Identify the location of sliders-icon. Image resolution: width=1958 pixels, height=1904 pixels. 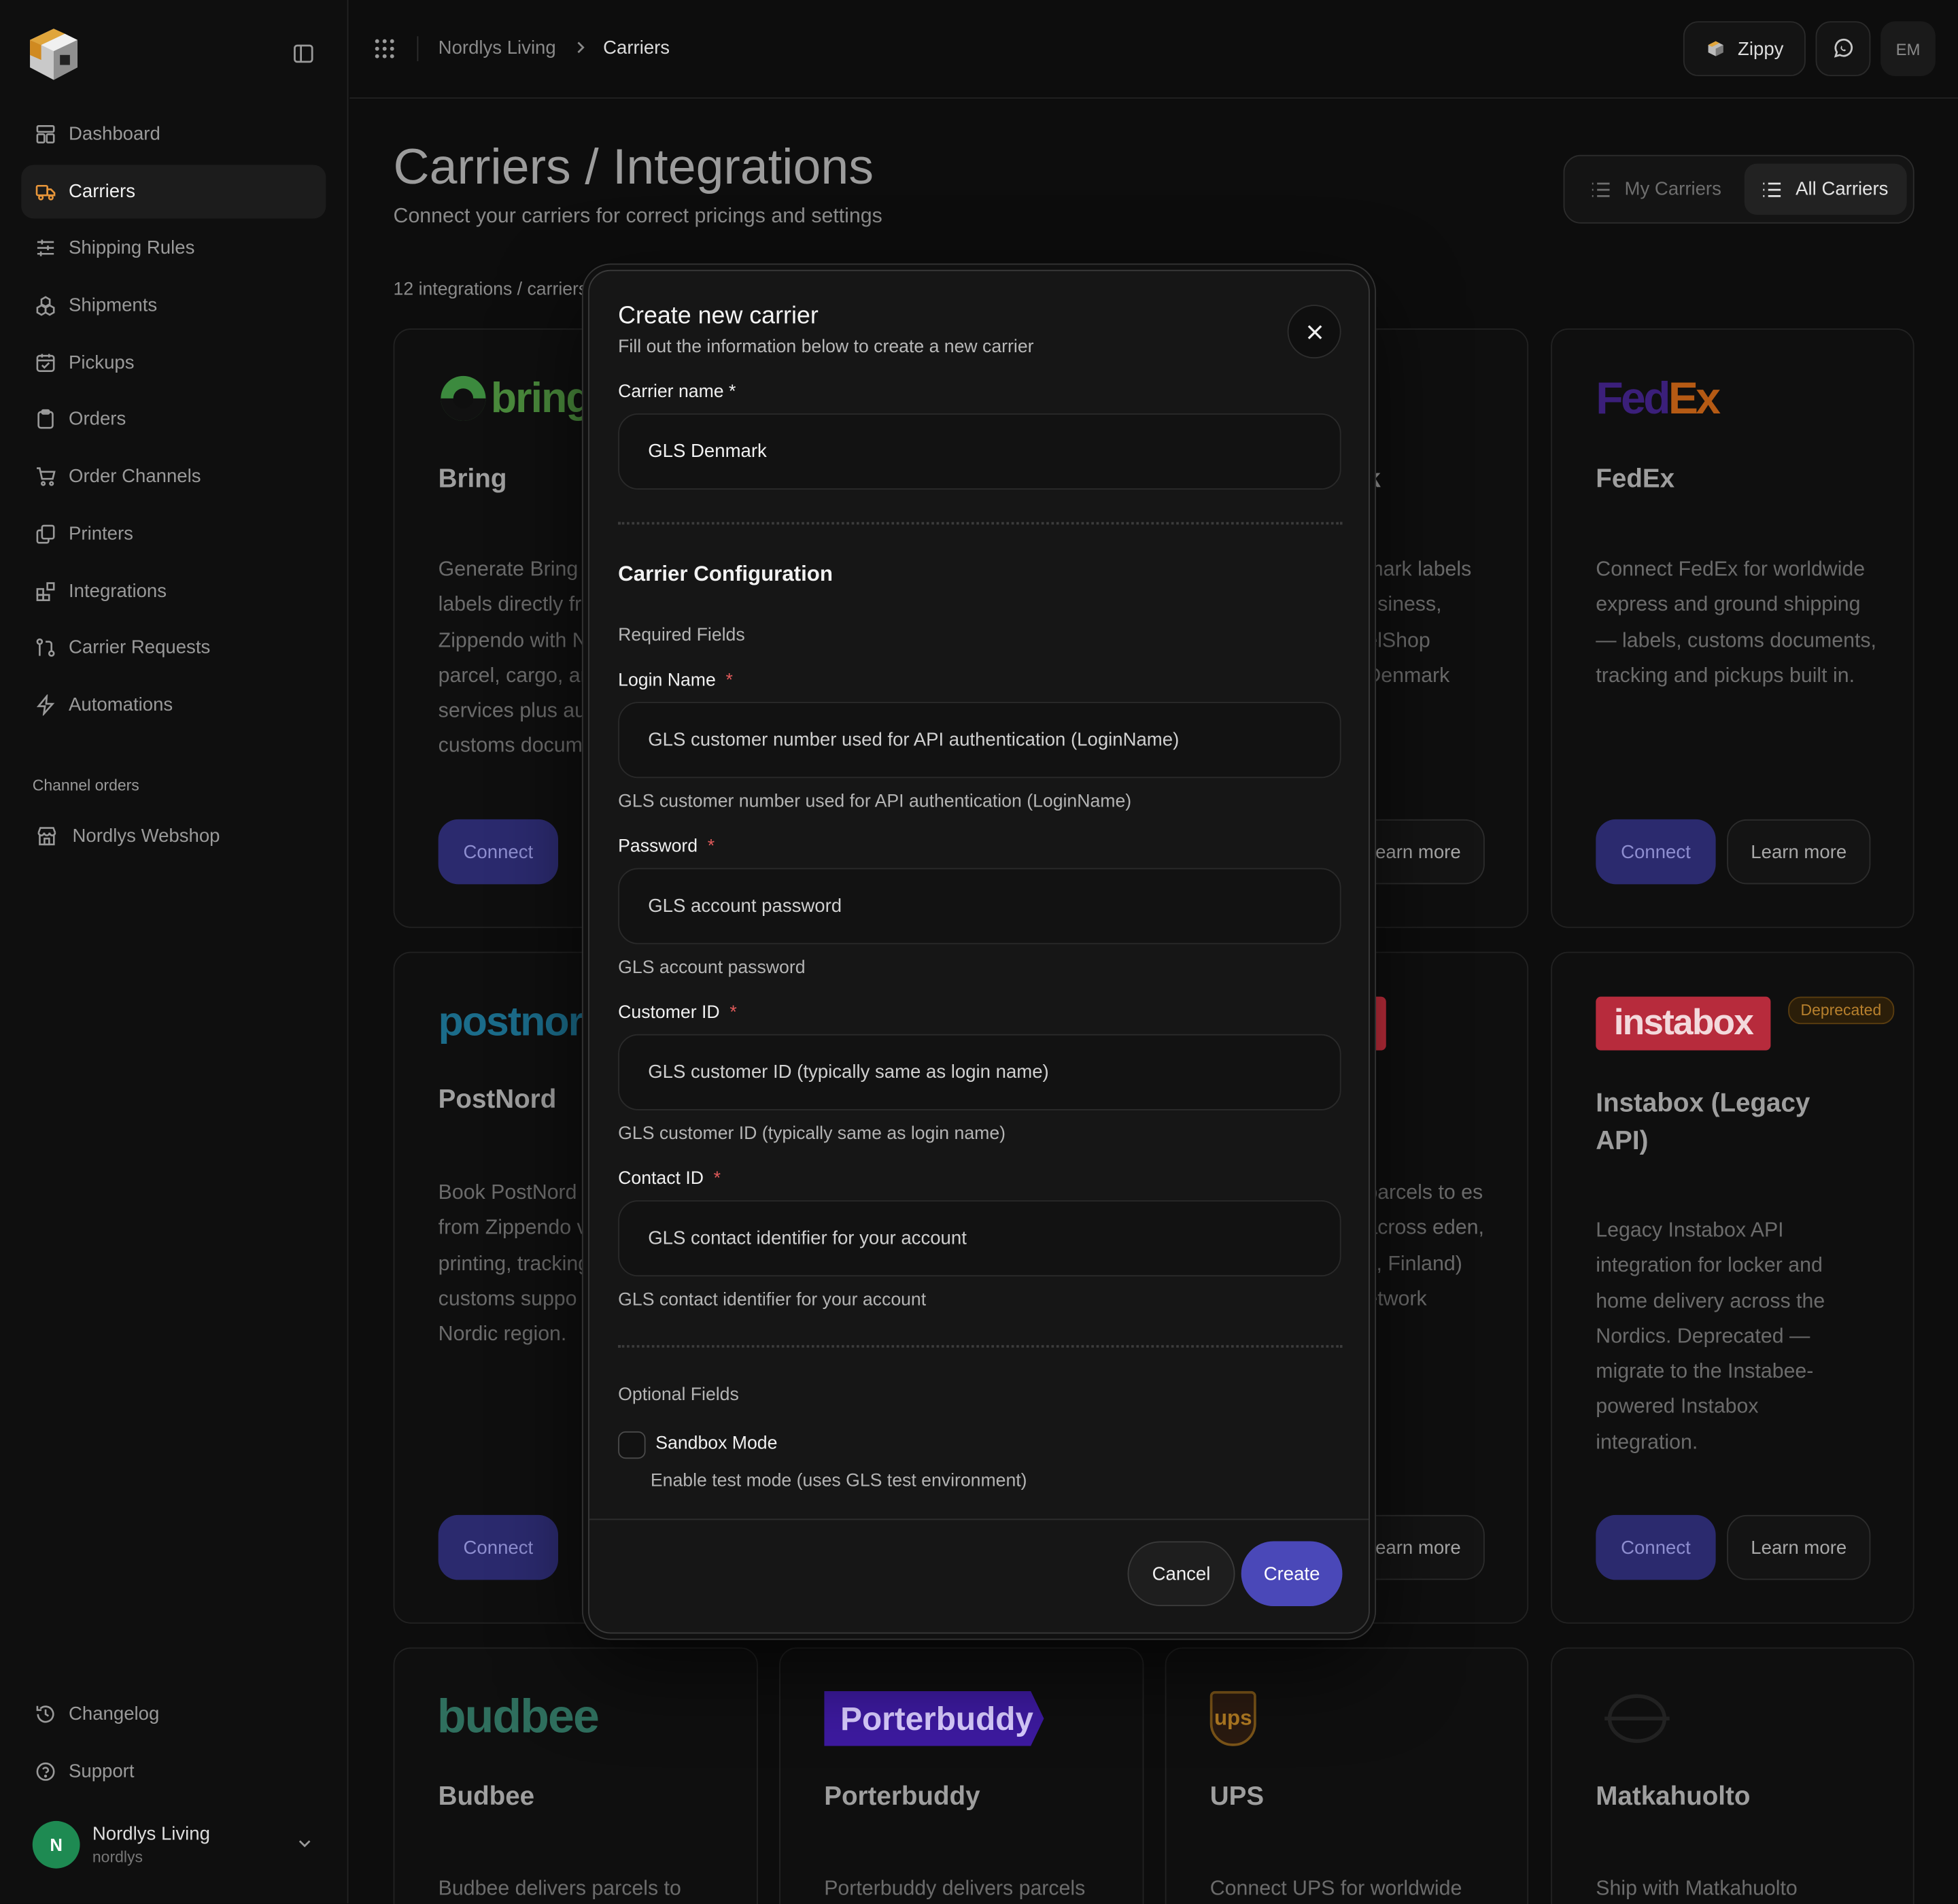
(45, 249).